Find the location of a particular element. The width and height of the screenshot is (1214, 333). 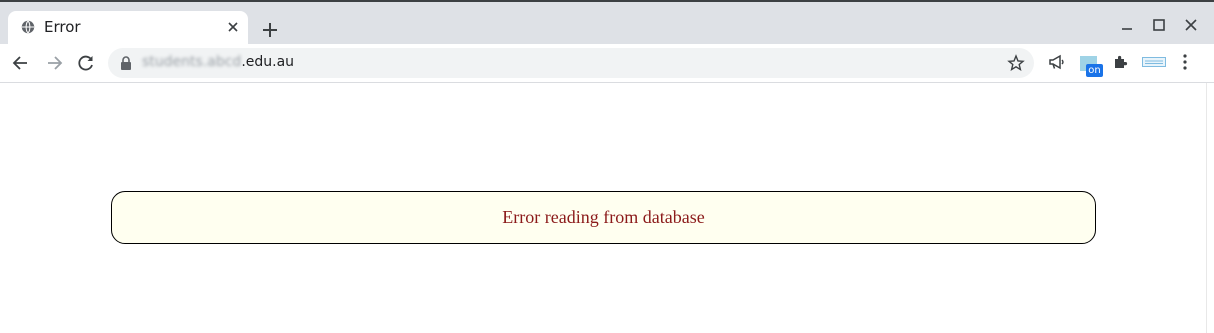

url-text: students.abcd.edu.au is located at coordinates (218, 62).